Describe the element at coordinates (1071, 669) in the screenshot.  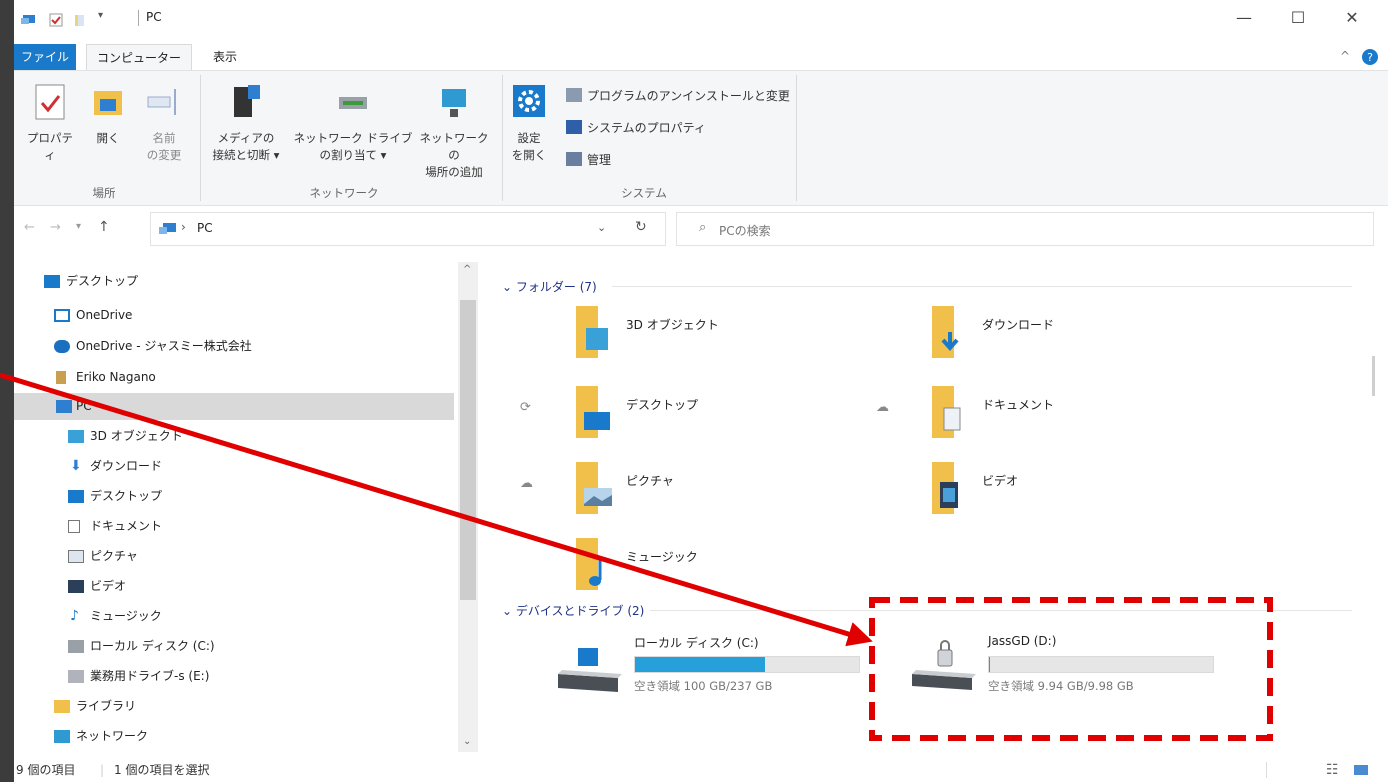
I see `annotation-highlight-box` at that location.